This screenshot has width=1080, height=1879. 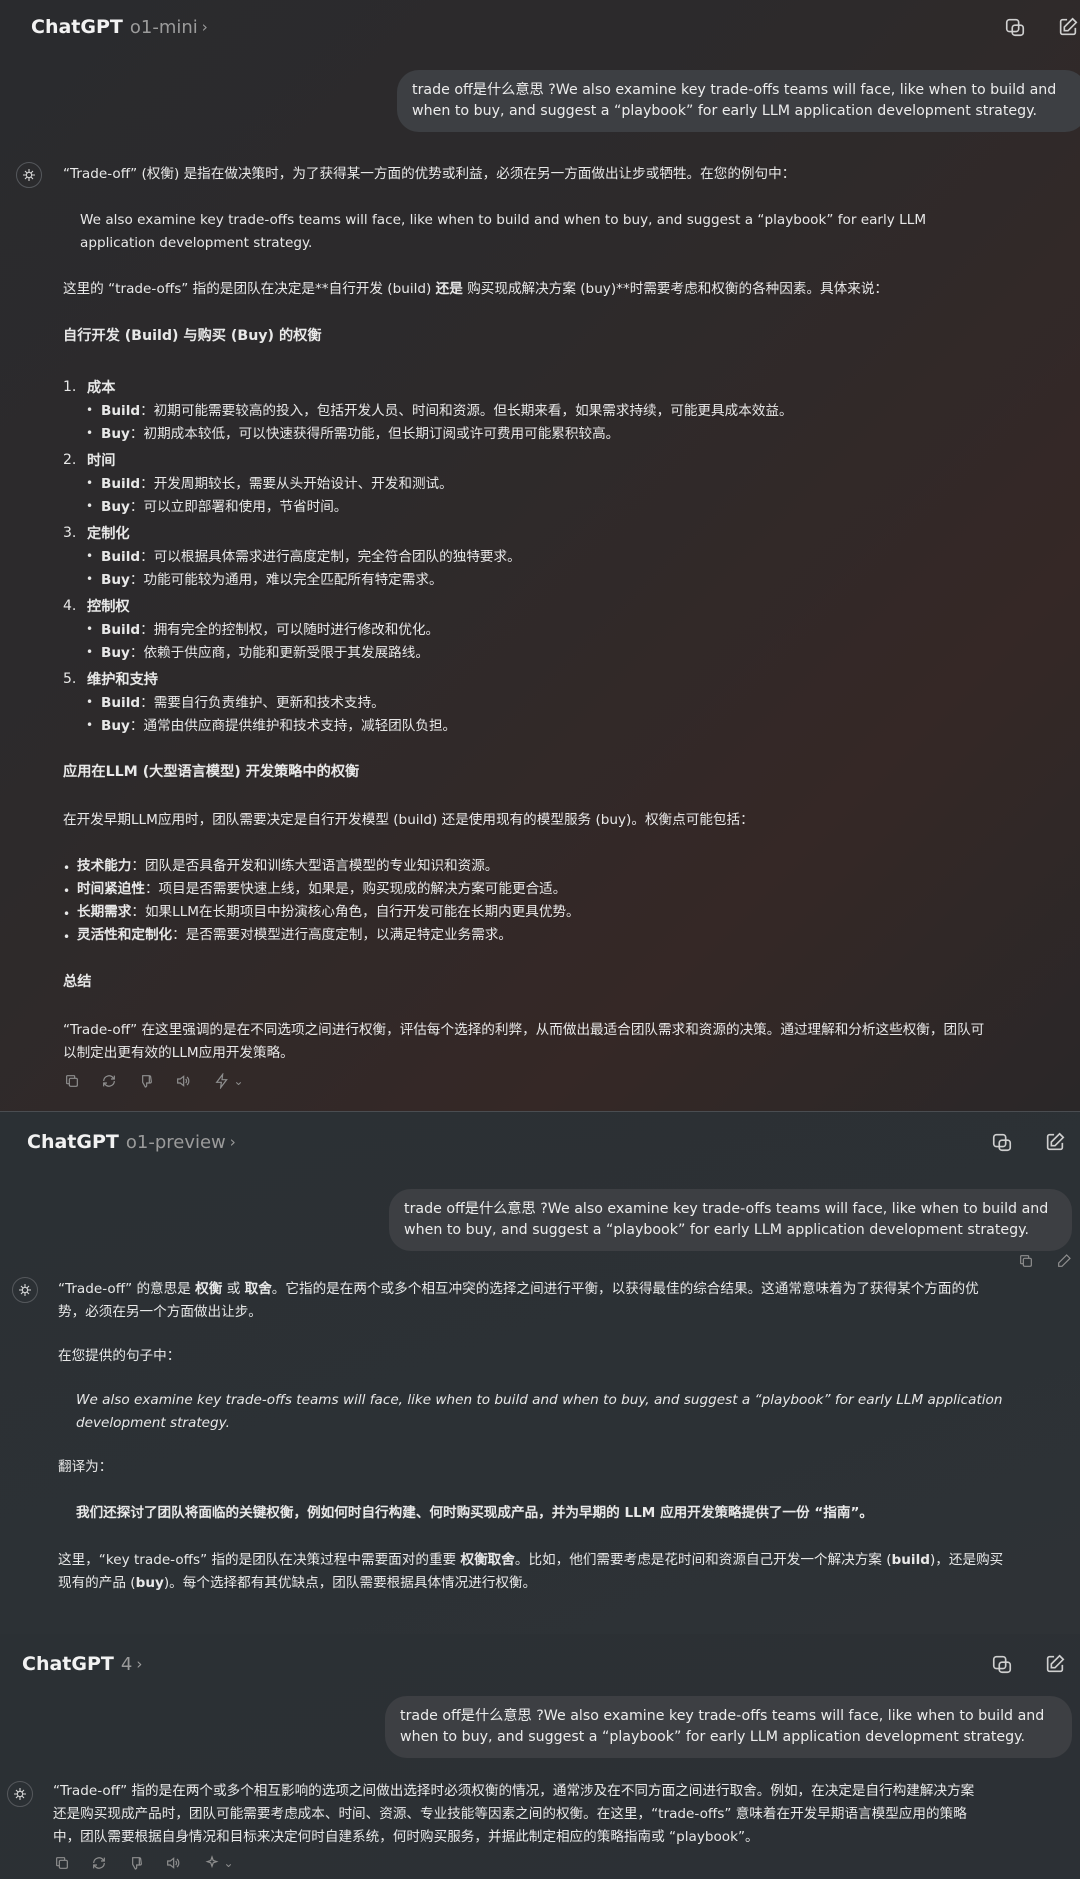 I want to click on list-item-build: Build：需要自行负责维护、更新和技术支持。, so click(x=243, y=703).